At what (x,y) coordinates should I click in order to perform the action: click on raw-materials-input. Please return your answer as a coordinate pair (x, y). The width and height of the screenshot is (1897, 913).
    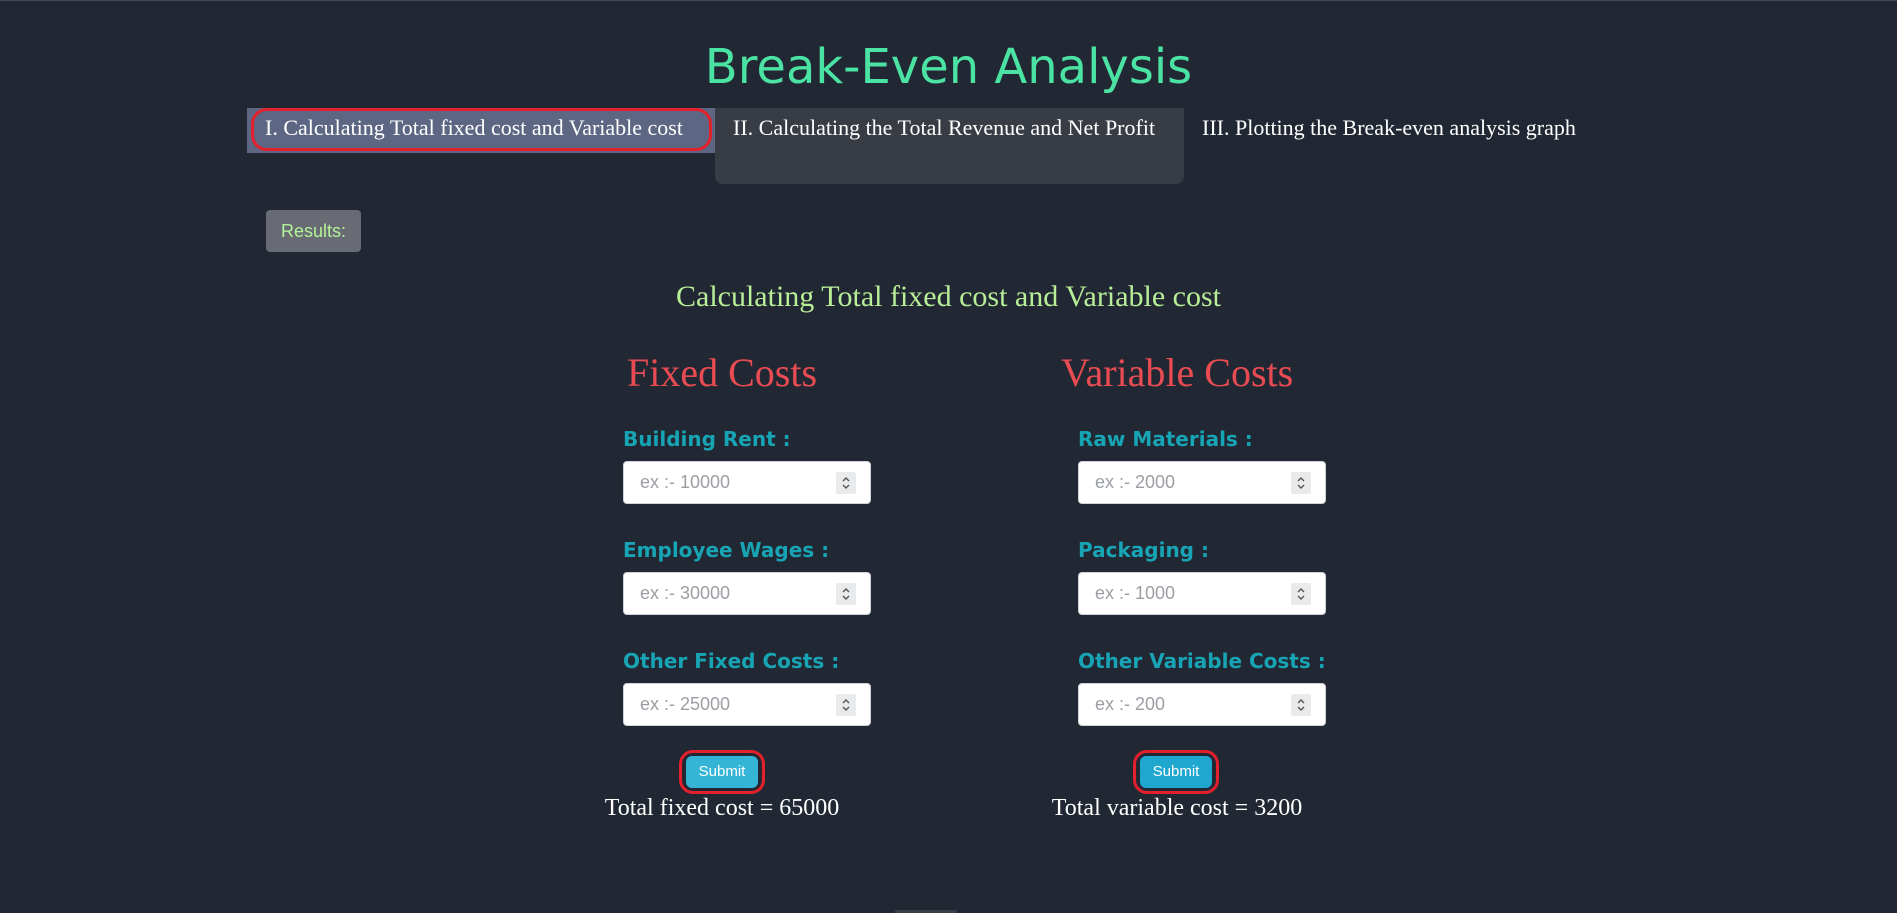
    Looking at the image, I should click on (1185, 482).